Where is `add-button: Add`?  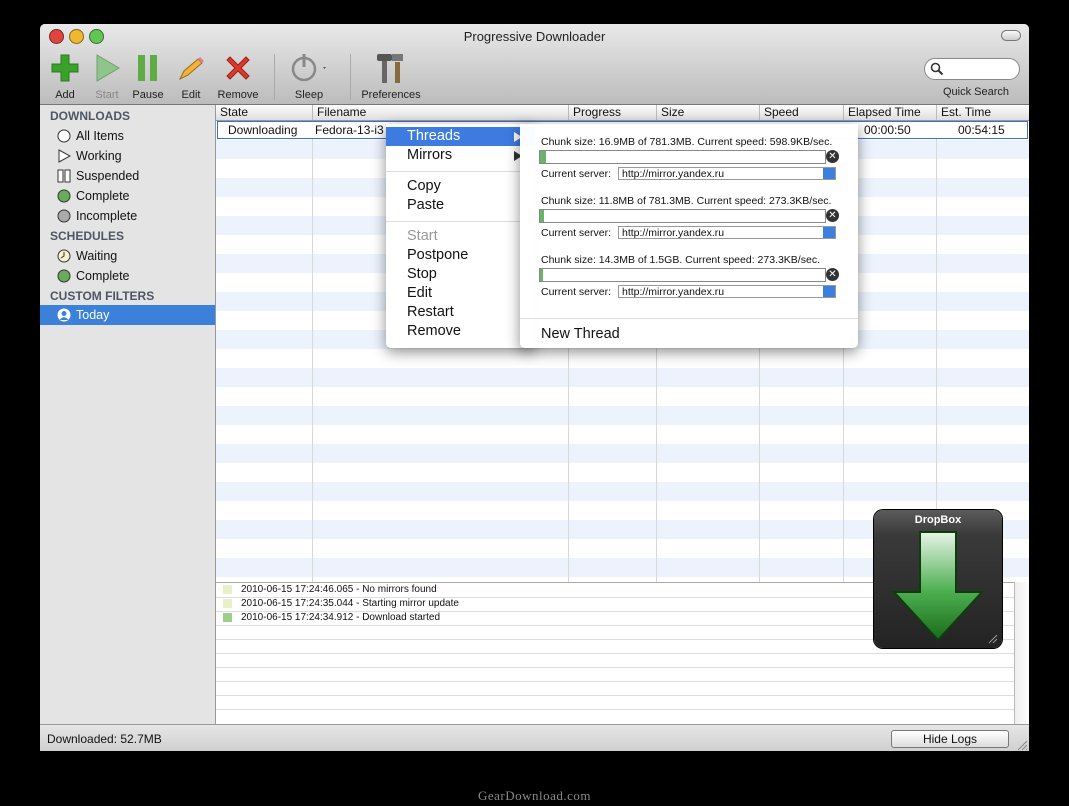
add-button: Add is located at coordinates (65, 76).